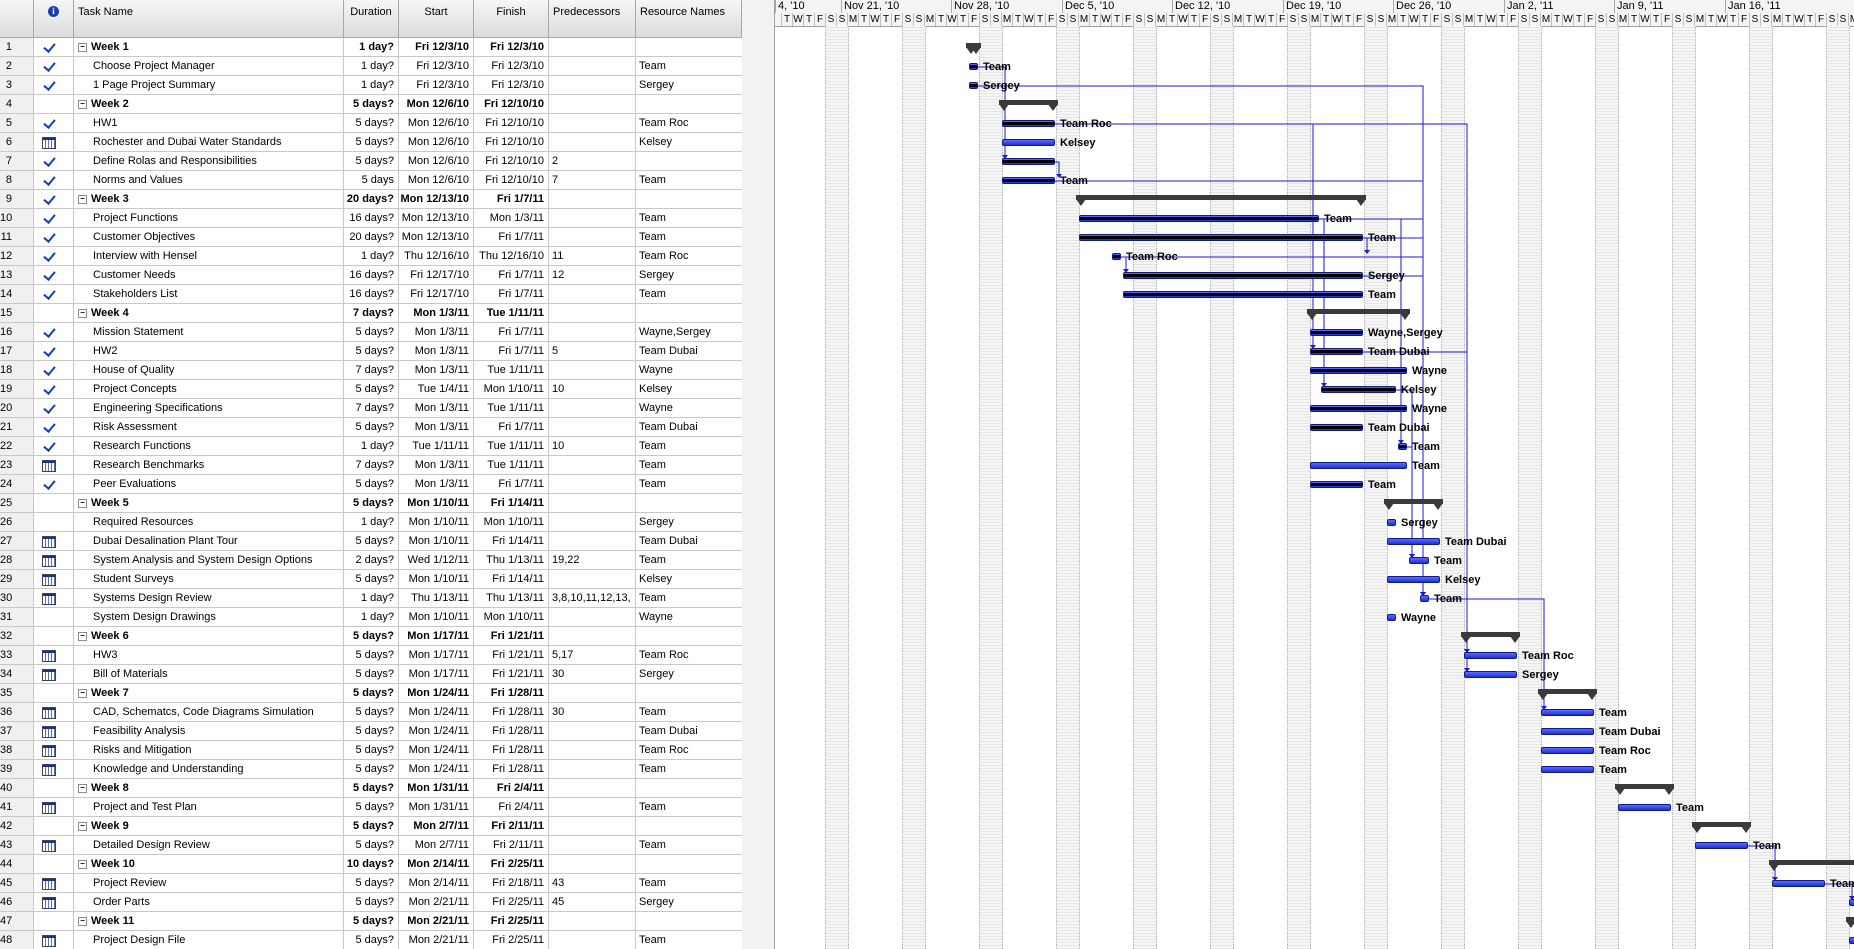 The height and width of the screenshot is (949, 1854). What do you see at coordinates (436, 446) in the screenshot?
I see `start-date-cell: Tue 1/11/11` at bounding box center [436, 446].